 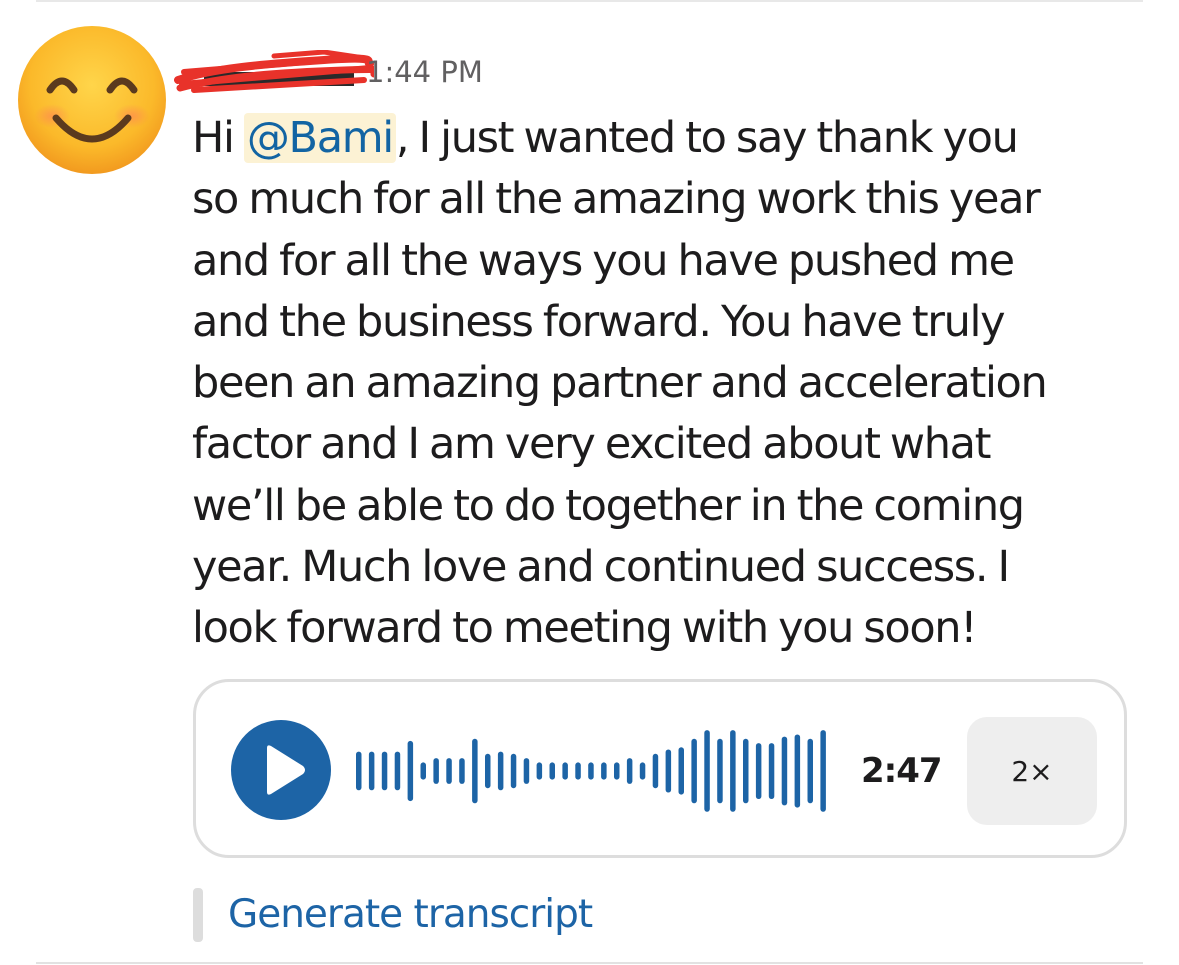 I want to click on message-text: , I just wanted to say thank you, so click(x=707, y=138).